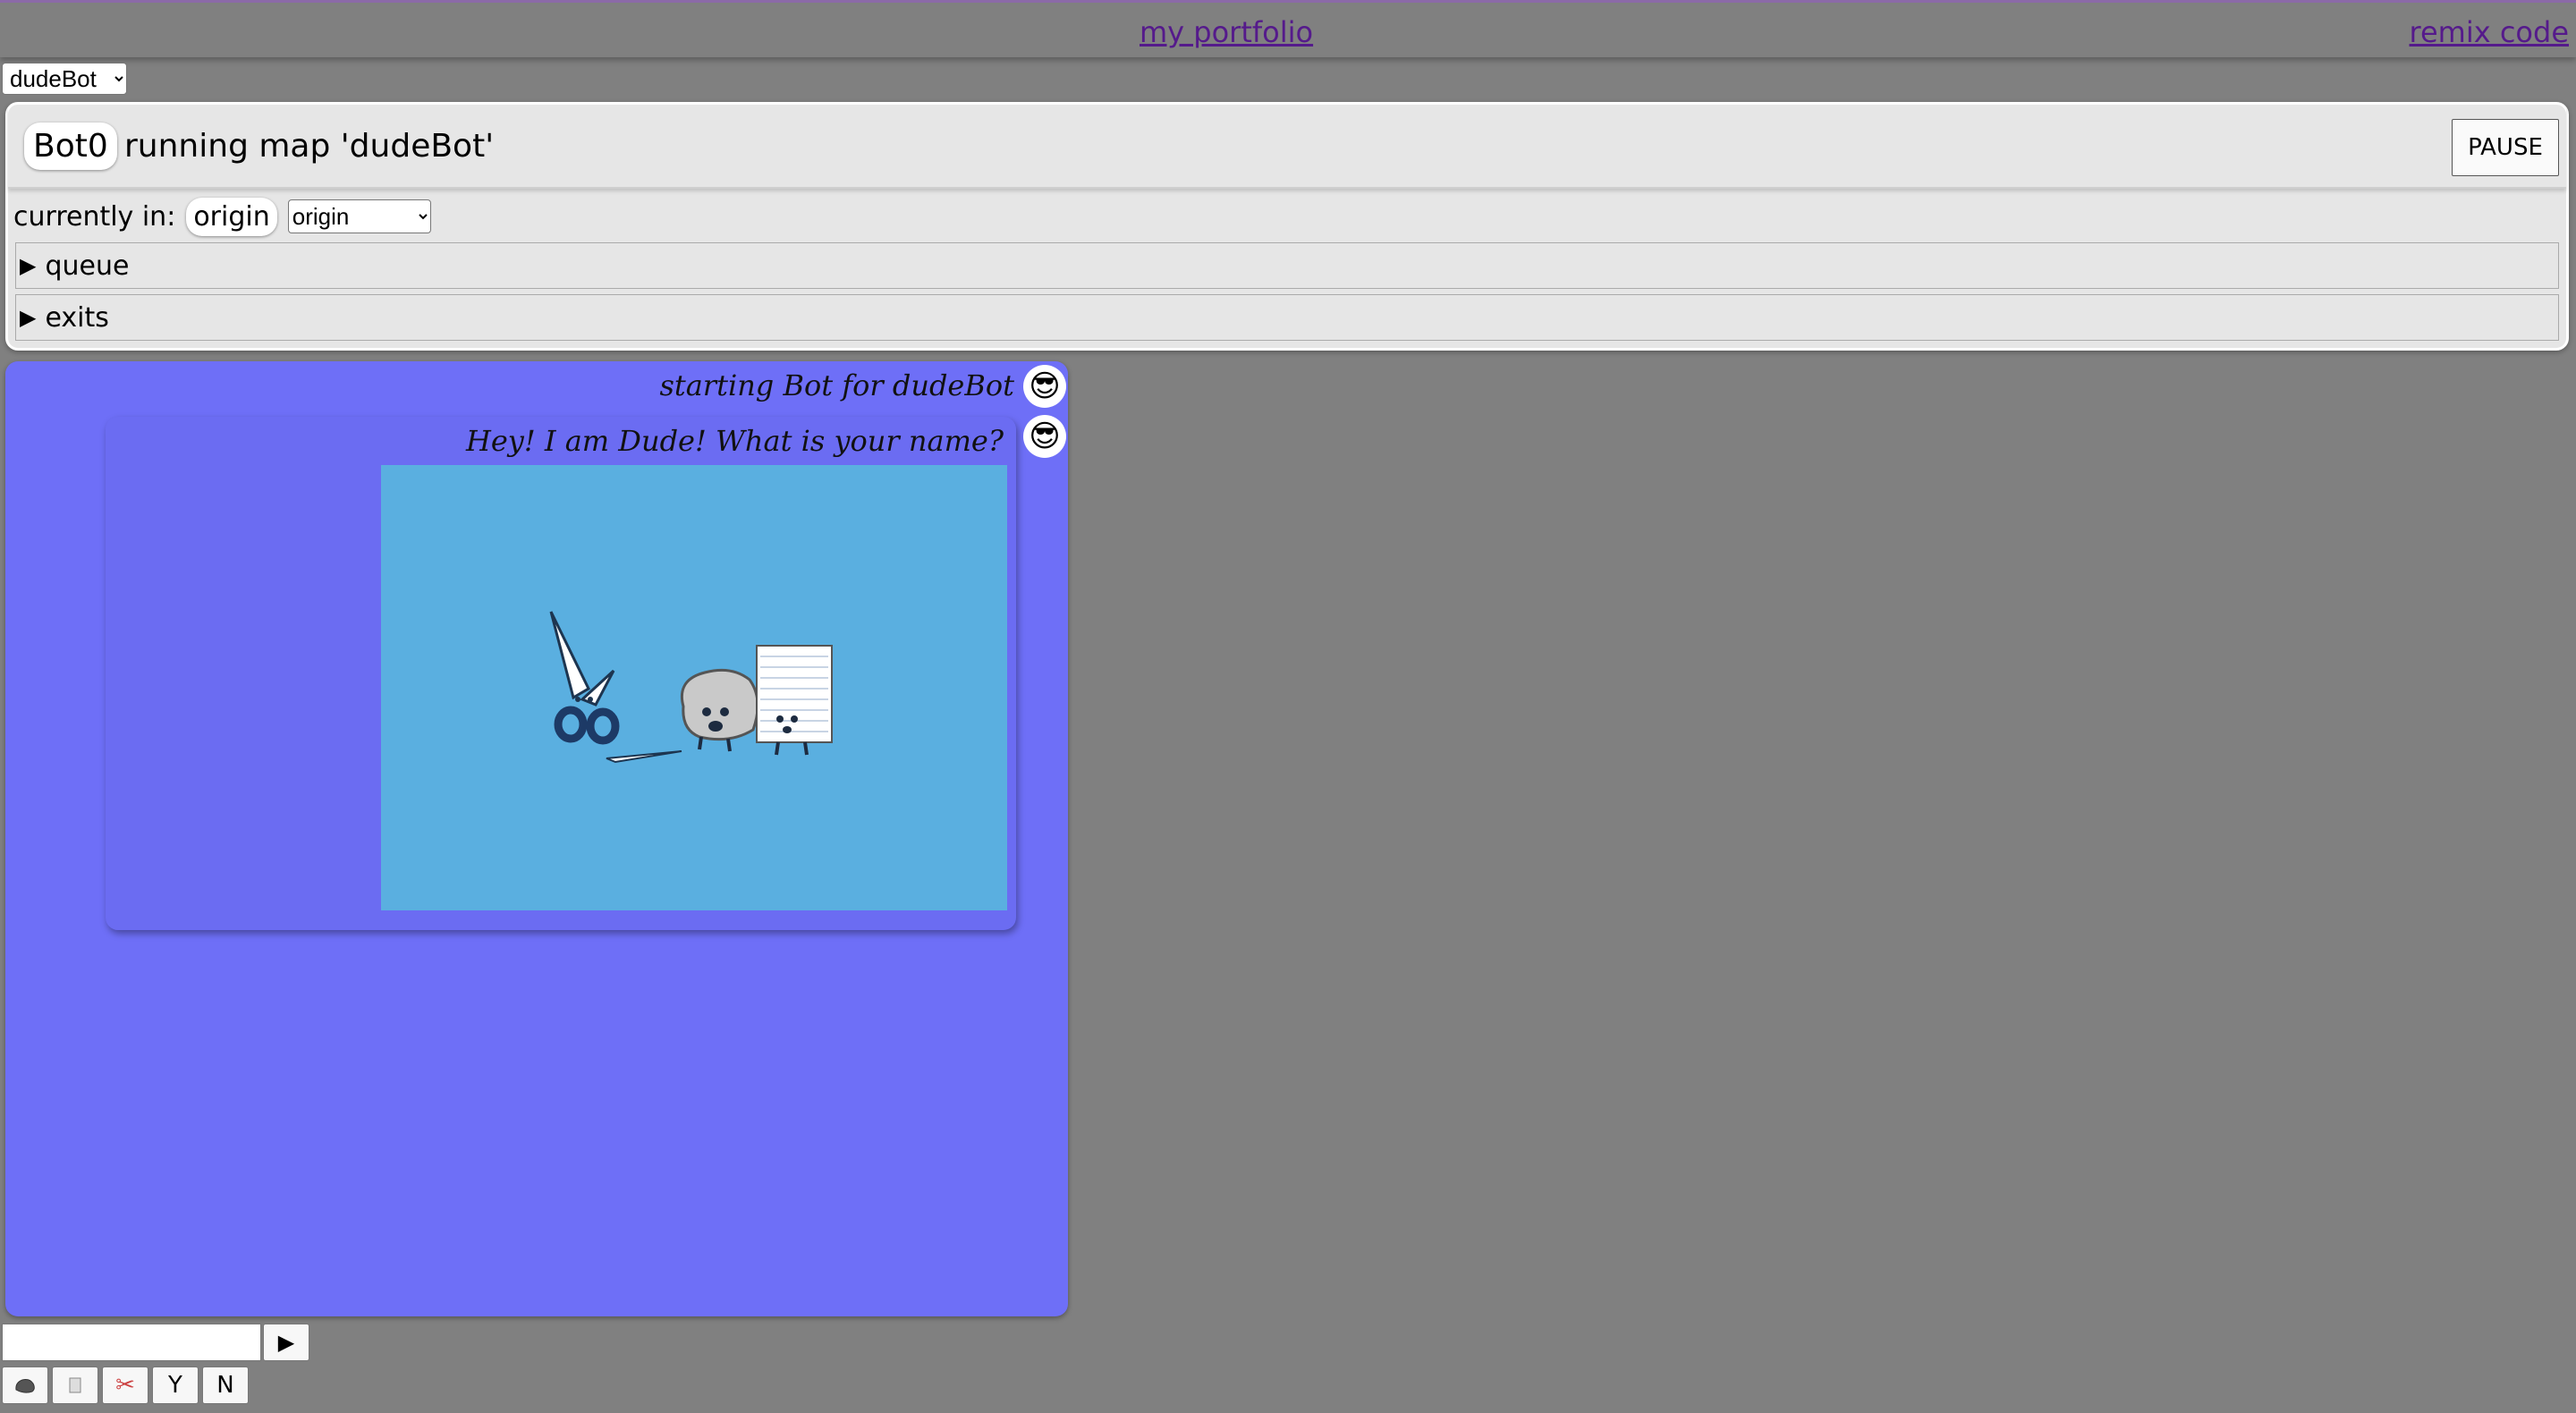  I want to click on location-row: currently in: origin origin, so click(222, 216).